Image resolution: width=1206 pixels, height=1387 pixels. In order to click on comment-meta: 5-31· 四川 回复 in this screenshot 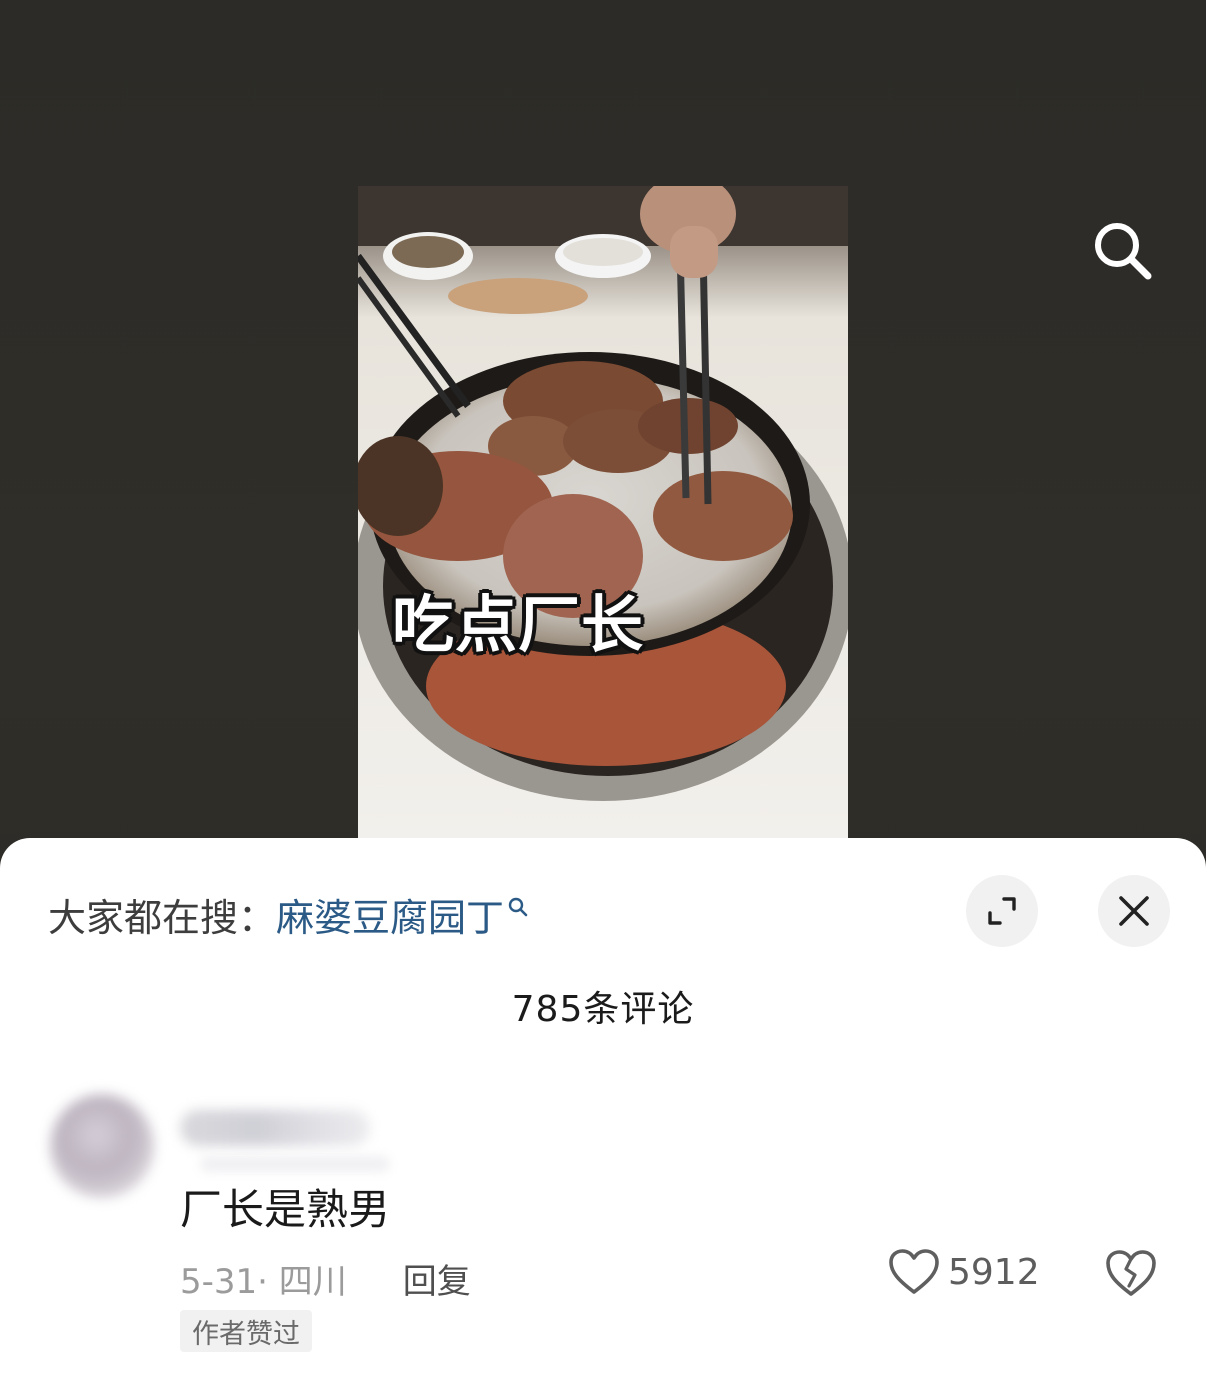, I will do `click(325, 1278)`.